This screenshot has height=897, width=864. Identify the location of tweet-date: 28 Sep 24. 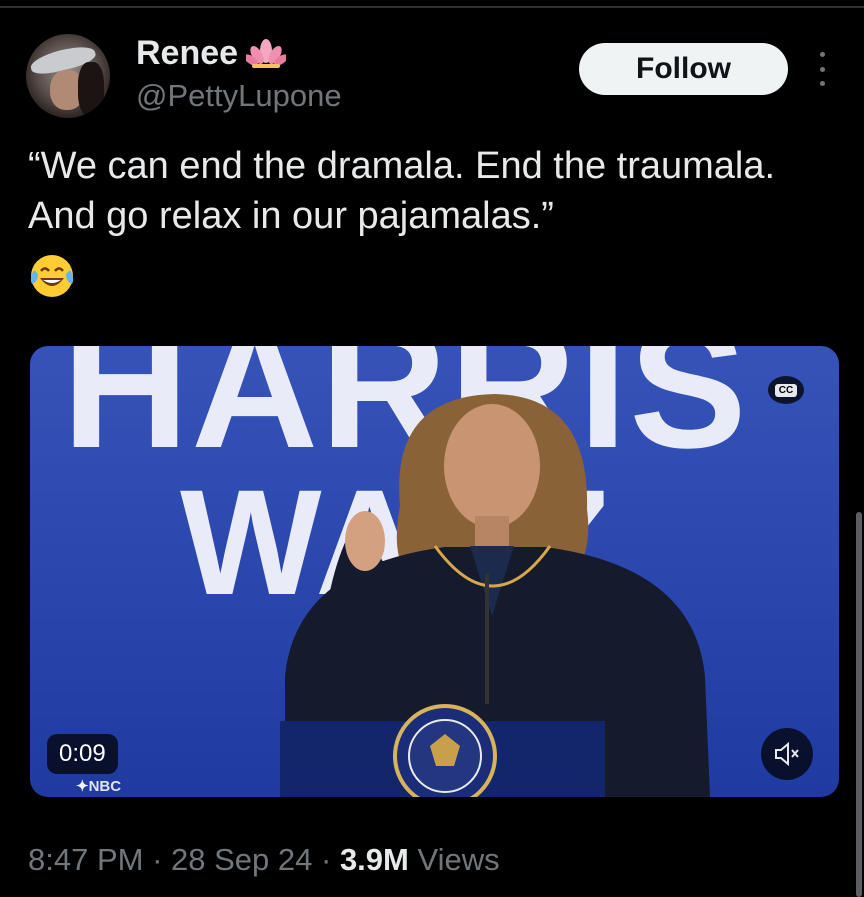
(241, 859).